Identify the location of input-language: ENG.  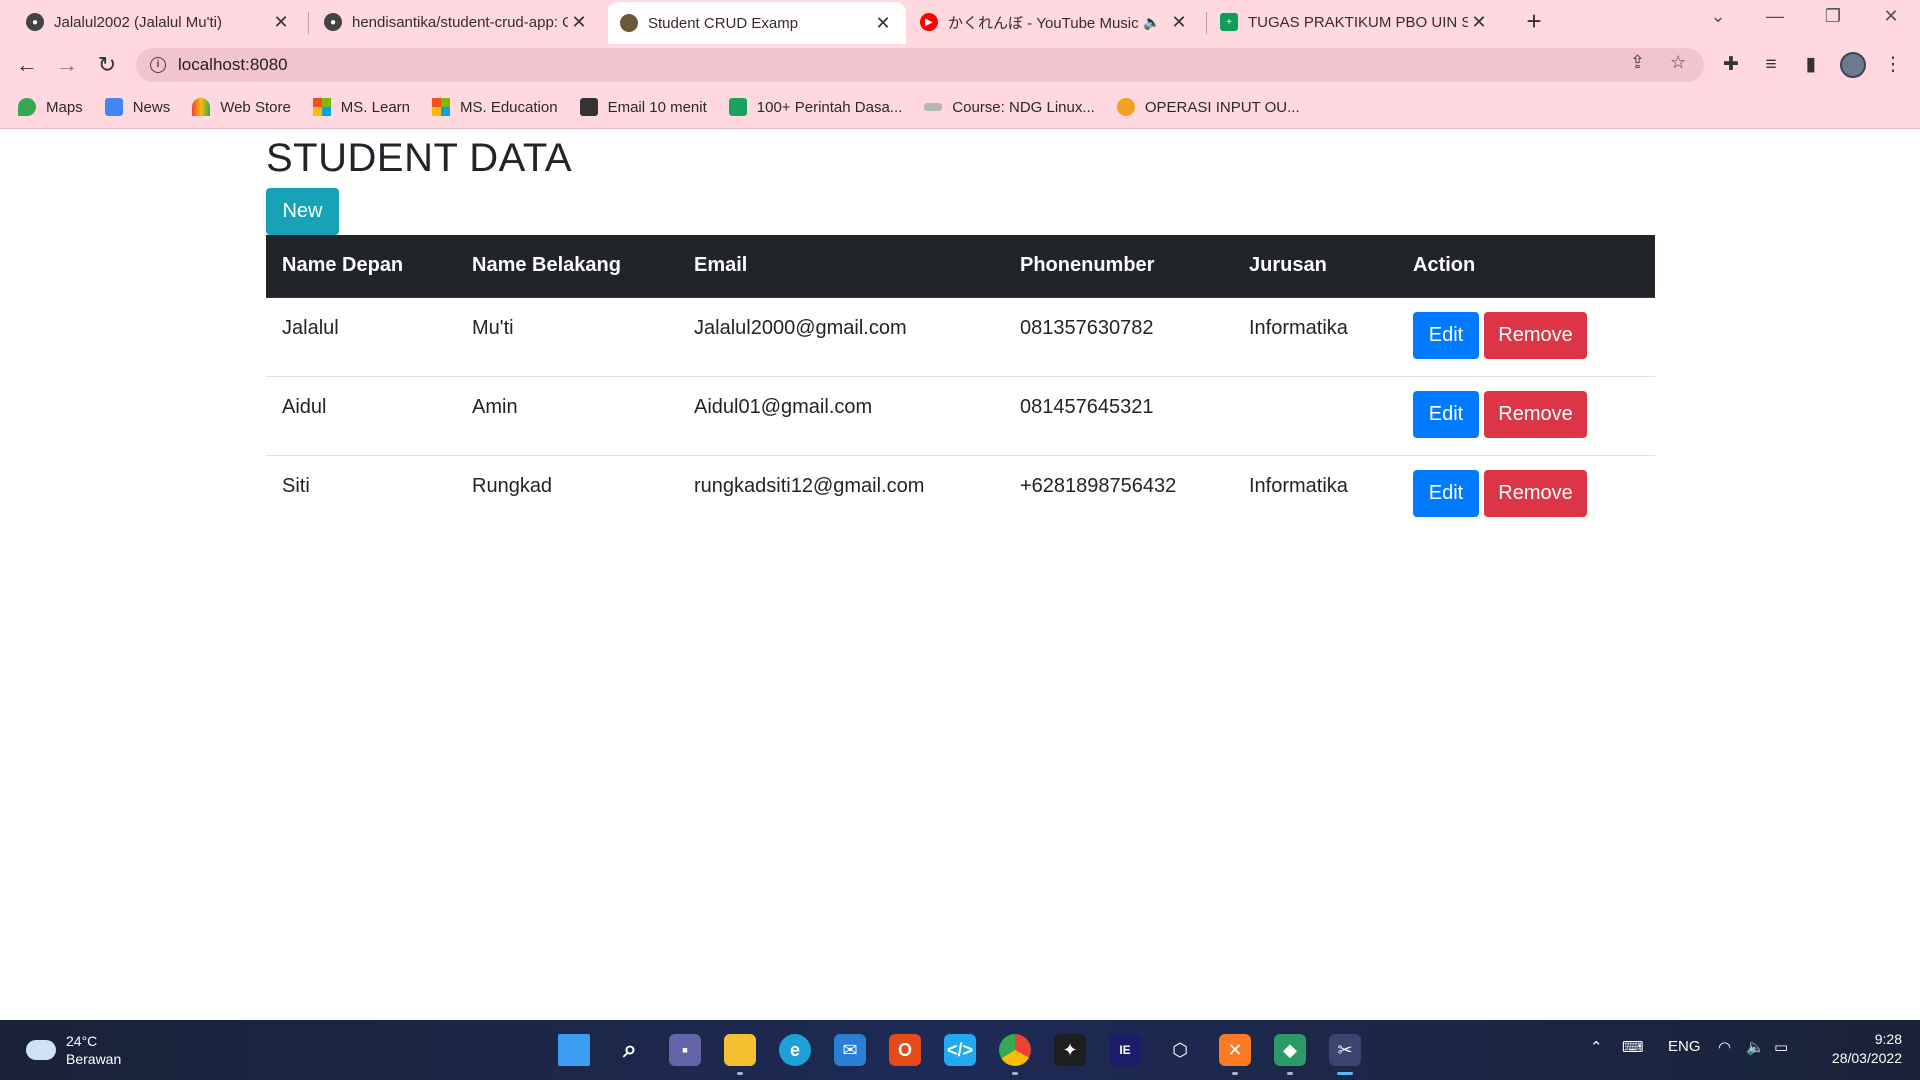
(1684, 1046).